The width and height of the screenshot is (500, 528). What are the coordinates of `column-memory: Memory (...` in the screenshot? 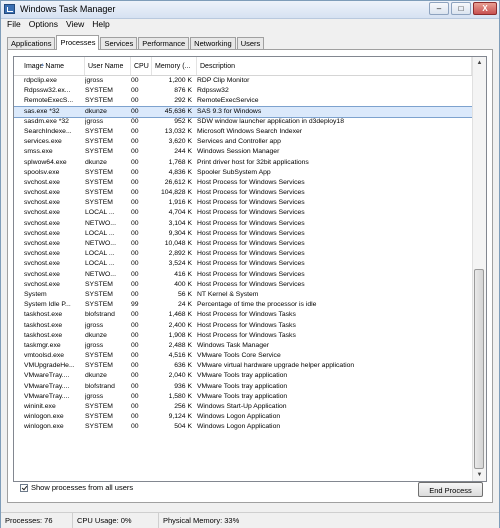 It's located at (174, 66).